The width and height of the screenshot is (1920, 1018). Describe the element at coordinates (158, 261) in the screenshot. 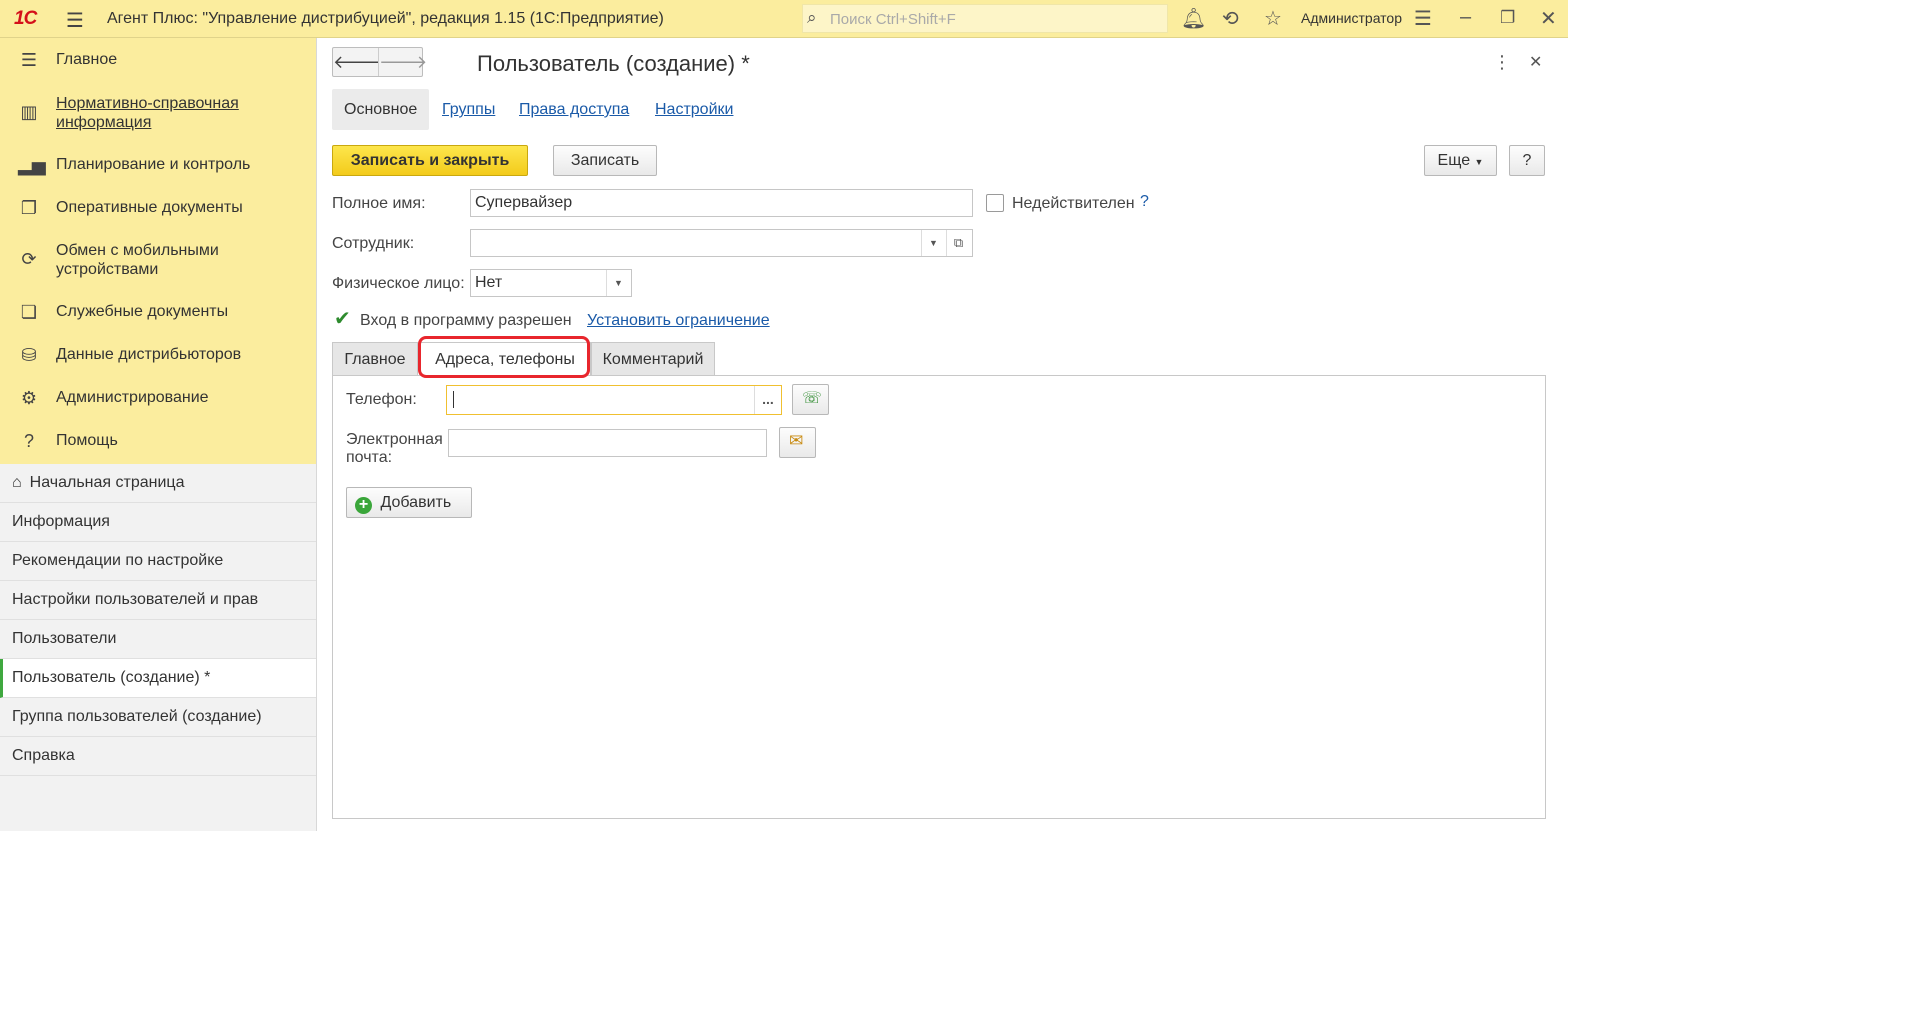

I see `sidebar-item-mobile-exchange: ⟳ Обмен с мобильными устройствами` at that location.